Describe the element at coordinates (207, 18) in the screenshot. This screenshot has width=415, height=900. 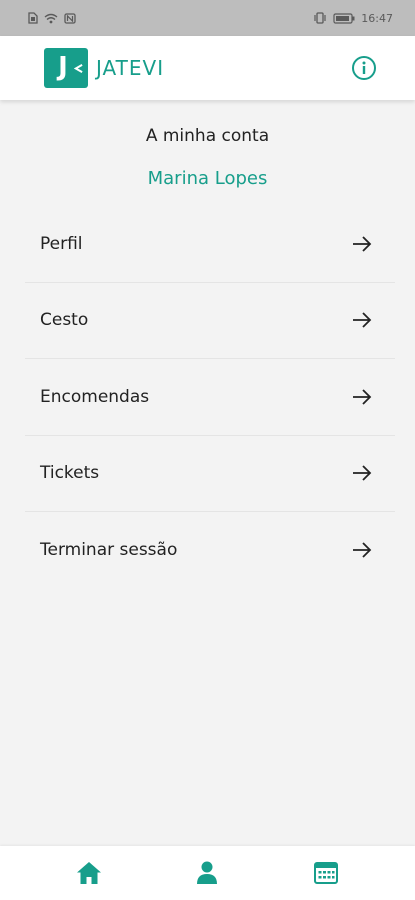
I see `status-bar: 16:47` at that location.